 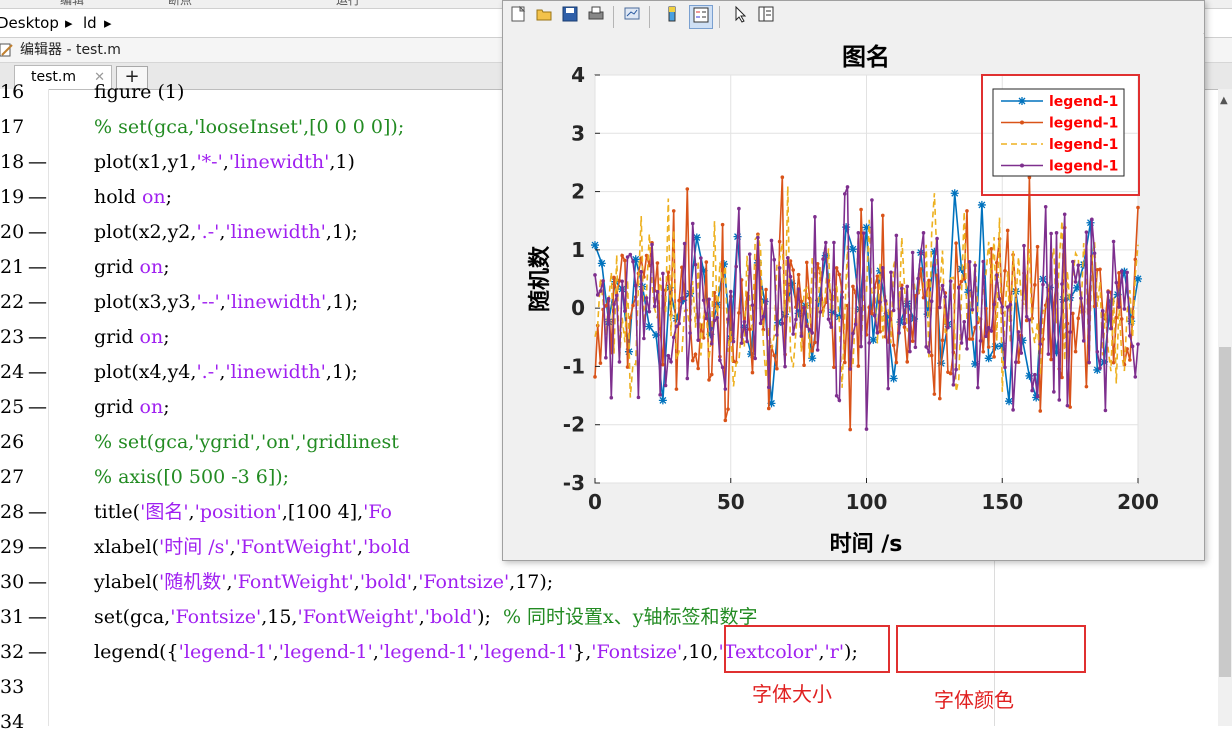 I want to click on code-text: plot(x3,y3,'--','linewidth',1);, so click(x=226, y=302).